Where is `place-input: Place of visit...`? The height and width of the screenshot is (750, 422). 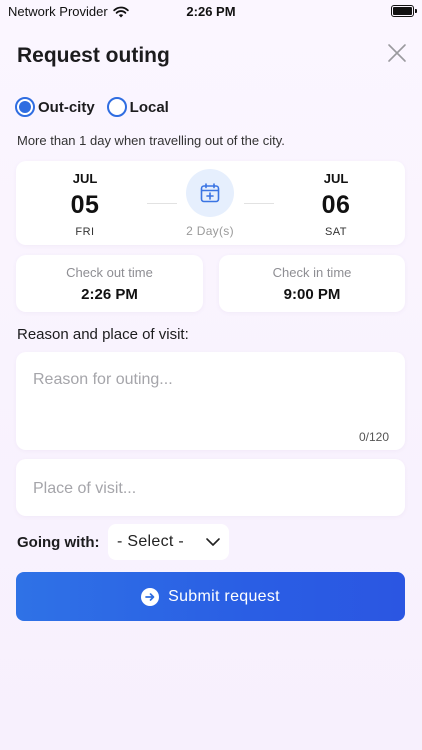
place-input: Place of visit... is located at coordinates (210, 487).